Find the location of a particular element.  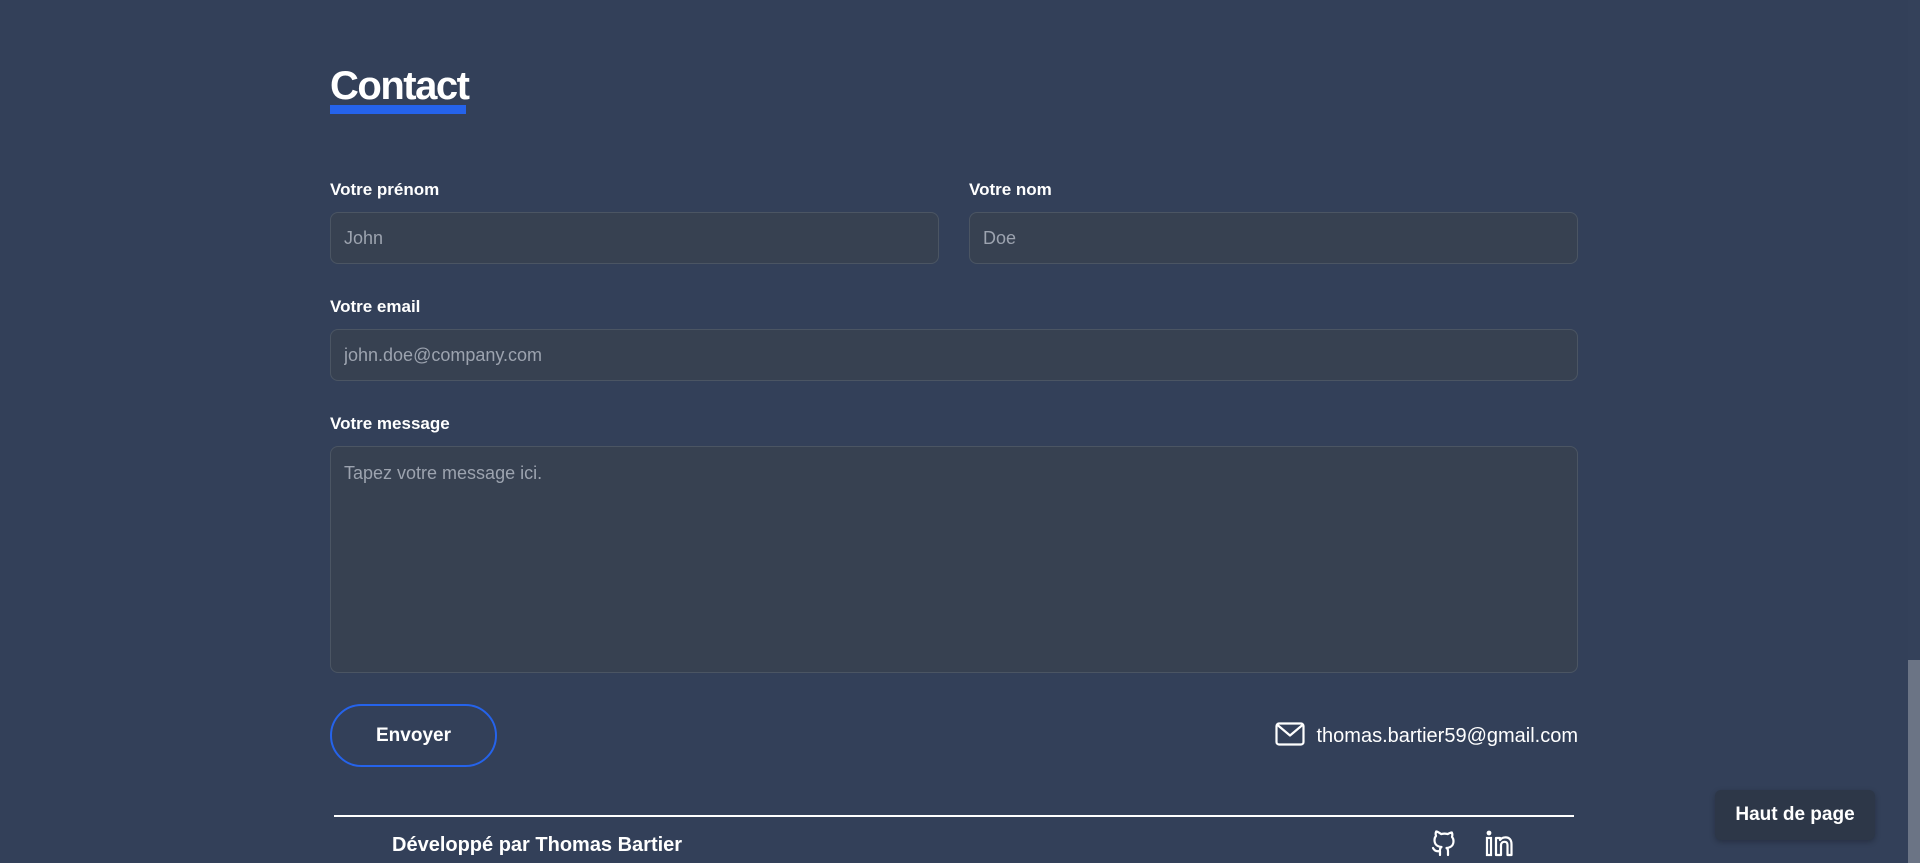

last-name-input is located at coordinates (1273, 238).